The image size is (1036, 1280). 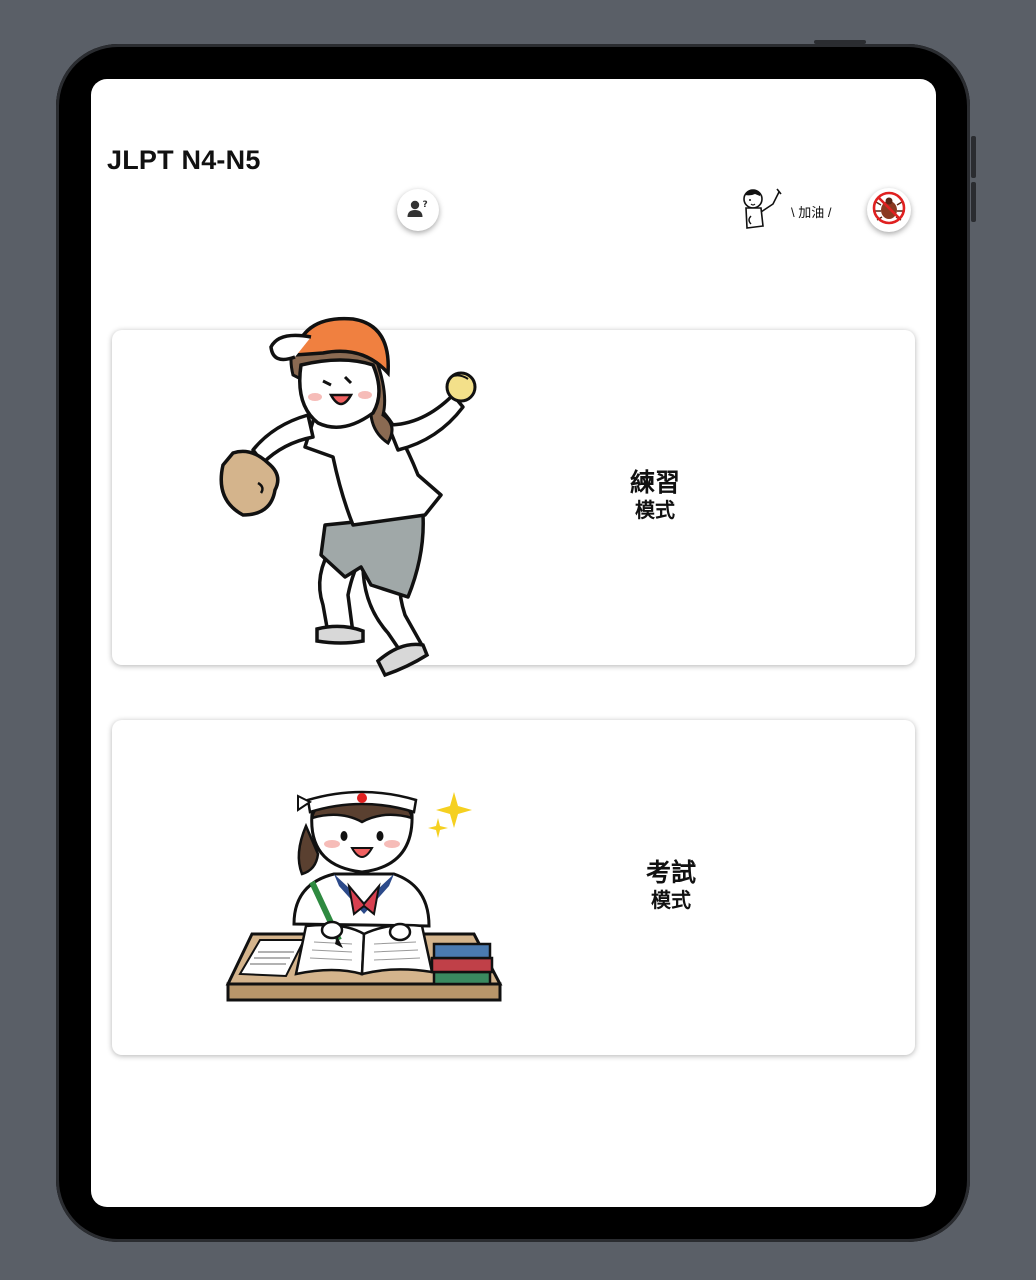 I want to click on account-help-button: ?, so click(x=418, y=210).